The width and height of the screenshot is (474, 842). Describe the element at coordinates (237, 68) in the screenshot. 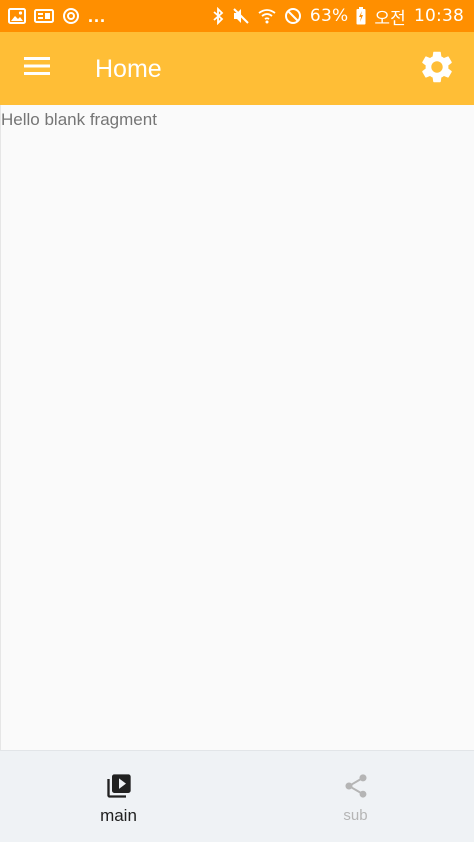

I see `app-bar: Home` at that location.